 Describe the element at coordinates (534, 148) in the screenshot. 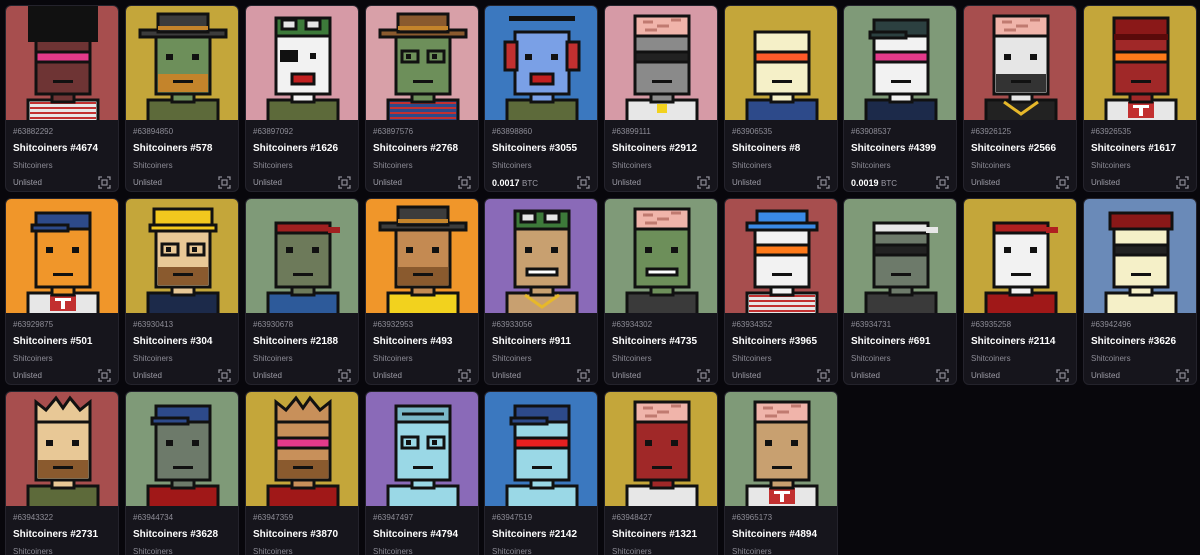

I see `item-name: Shitcoiners #3055` at that location.